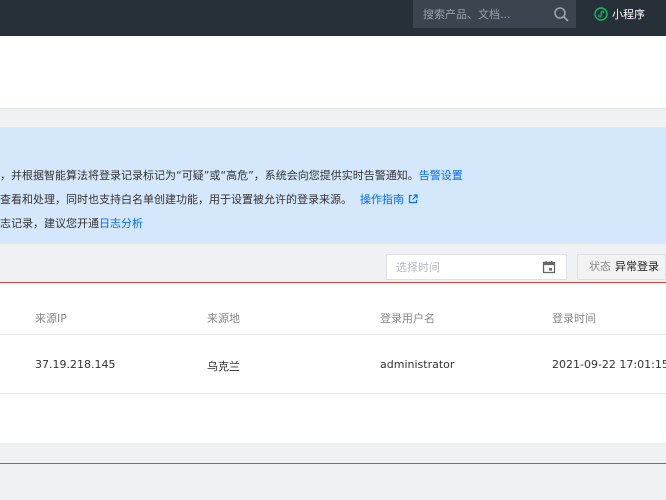  Describe the element at coordinates (209, 175) in the screenshot. I see `notice-line-1-text: ，并根据智能算法将登录记录标记为“可疑”或“高危”，系统会向您提供实时告警通知。` at that location.